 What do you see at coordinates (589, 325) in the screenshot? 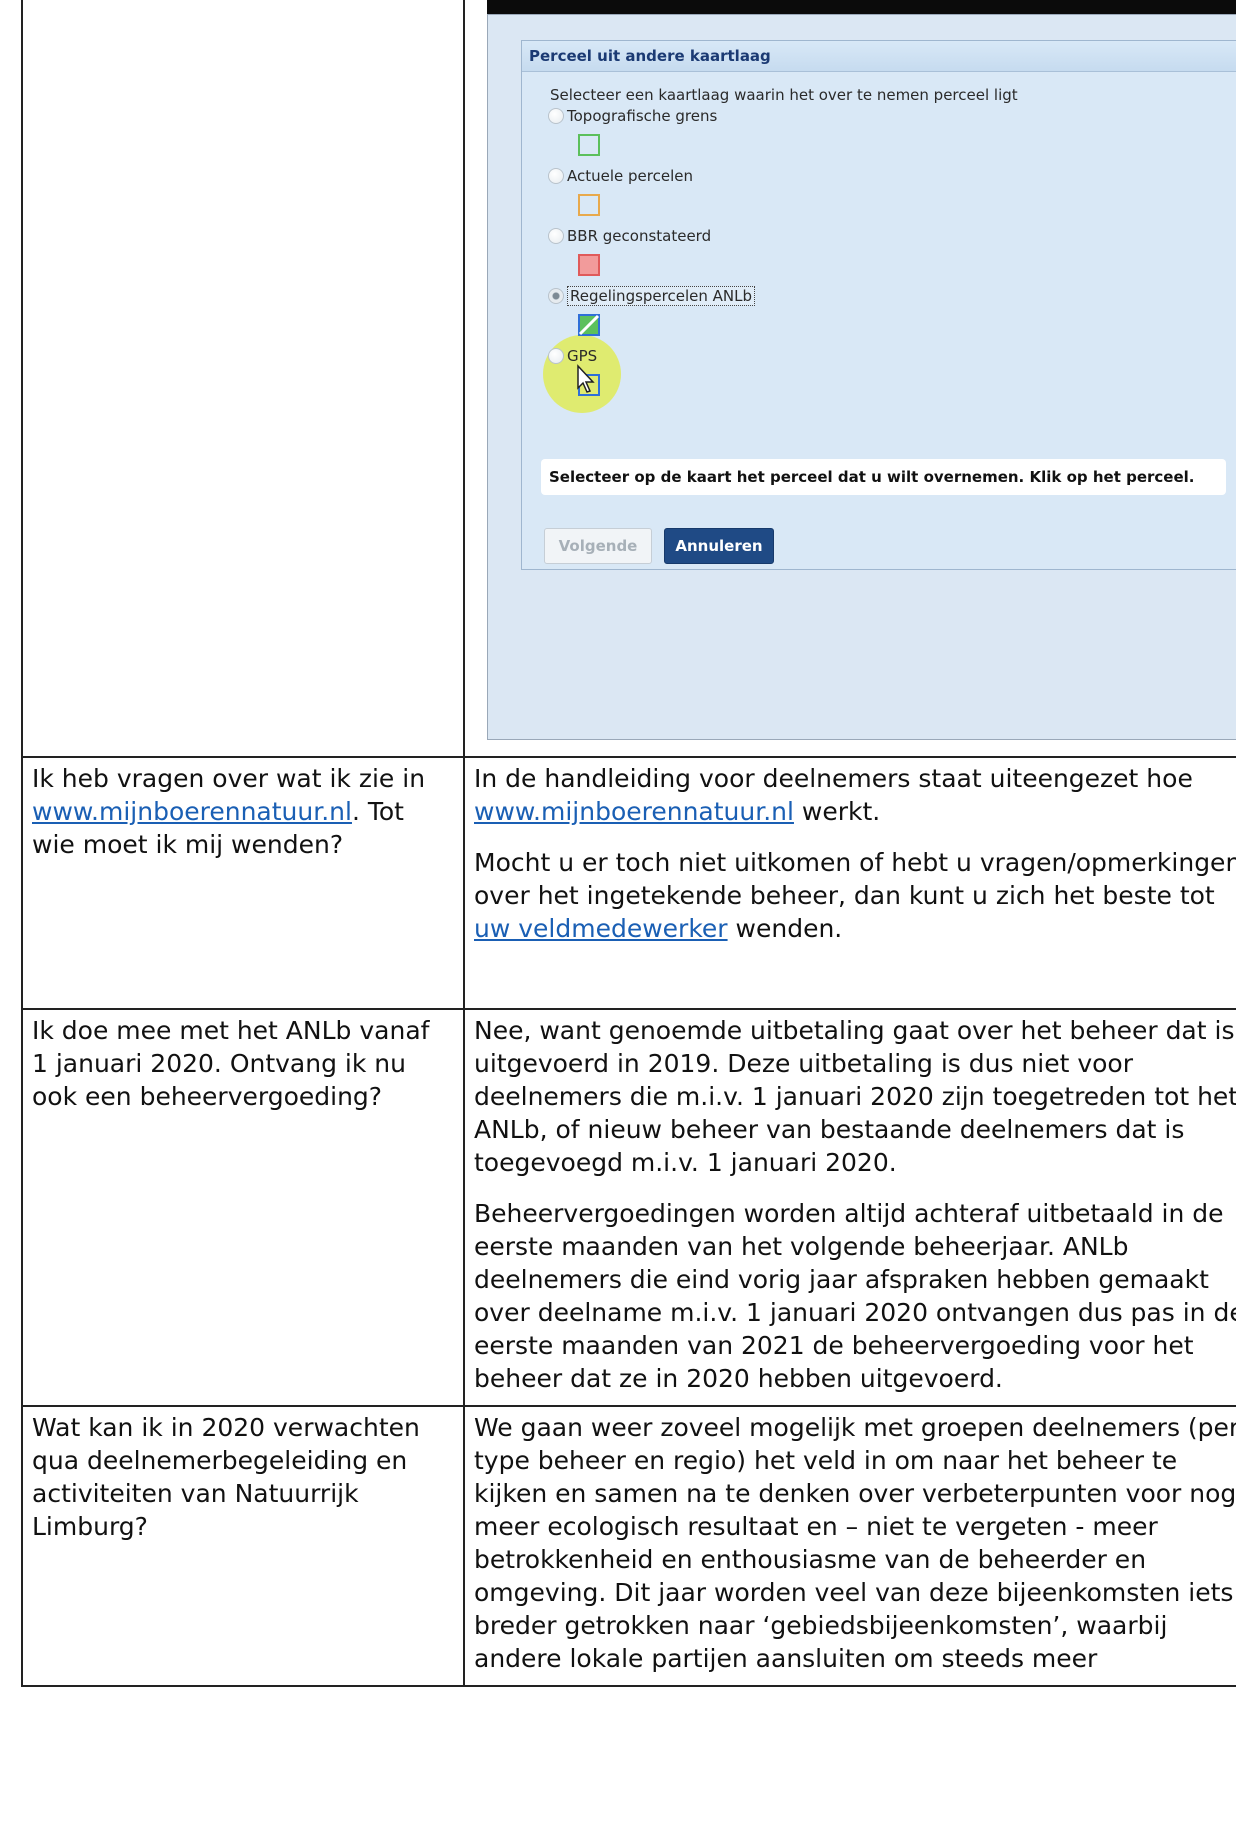
I see `swatch-hatched-icon` at bounding box center [589, 325].